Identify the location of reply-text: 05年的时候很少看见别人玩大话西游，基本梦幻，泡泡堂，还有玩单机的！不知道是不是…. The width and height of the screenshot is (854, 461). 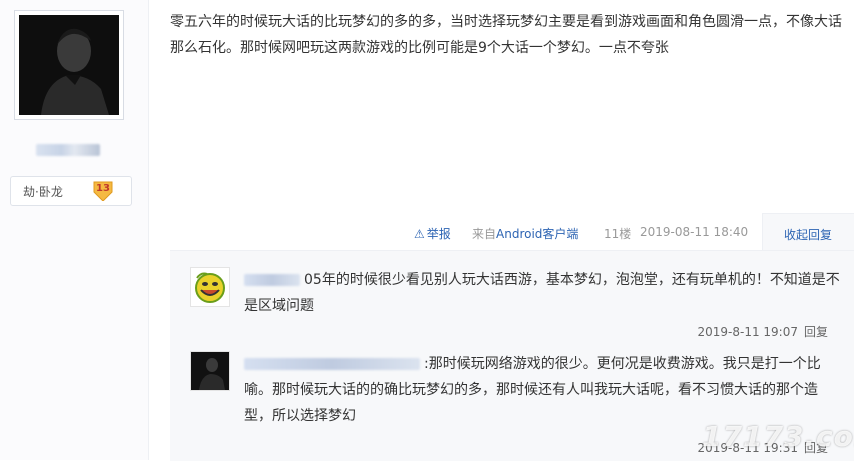
(542, 293).